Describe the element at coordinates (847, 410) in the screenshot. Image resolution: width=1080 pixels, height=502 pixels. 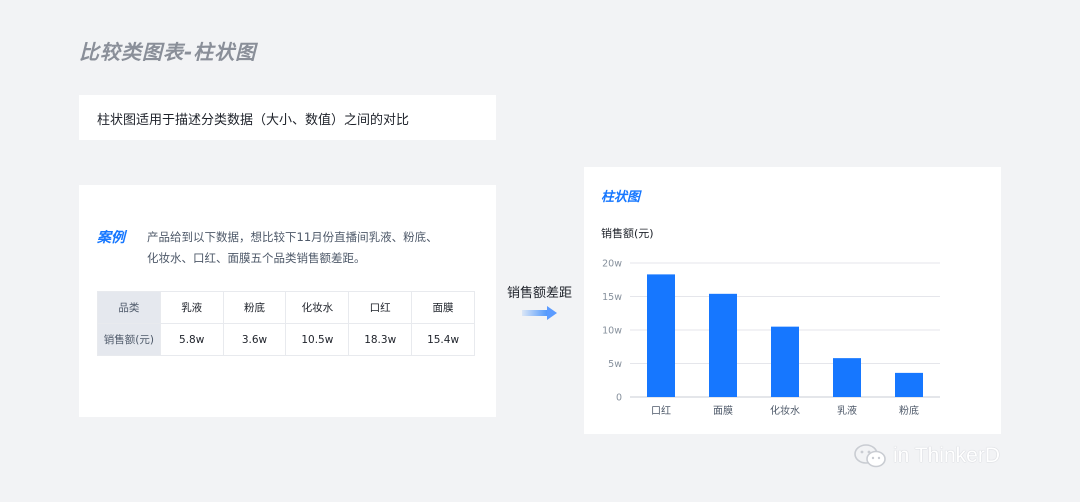
I see `x-tick-label: 乳液` at that location.